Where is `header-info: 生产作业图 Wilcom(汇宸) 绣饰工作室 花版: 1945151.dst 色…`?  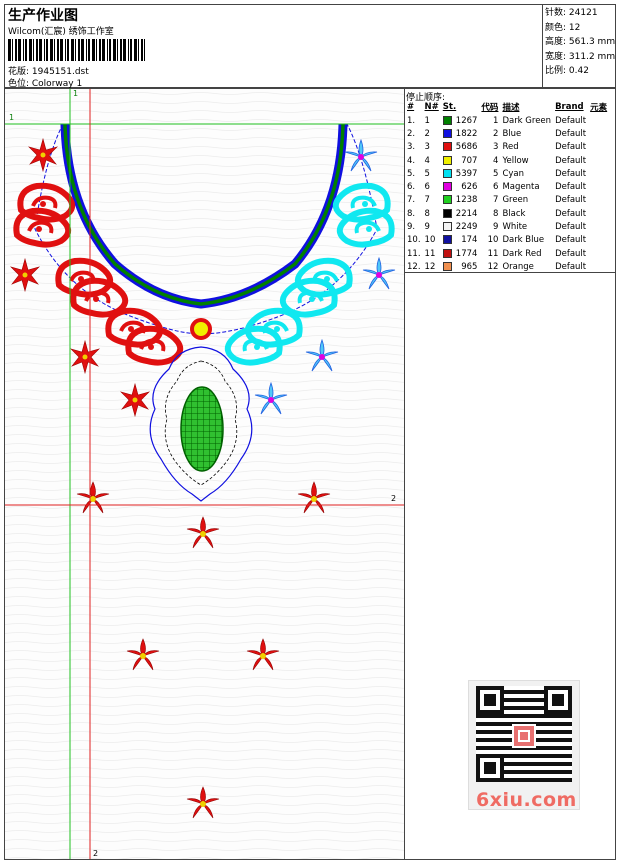
header-info: 生产作业图 Wilcom(汇宸) 绣饰工作室 花版: 1945151.dst 色… is located at coordinates (273, 47).